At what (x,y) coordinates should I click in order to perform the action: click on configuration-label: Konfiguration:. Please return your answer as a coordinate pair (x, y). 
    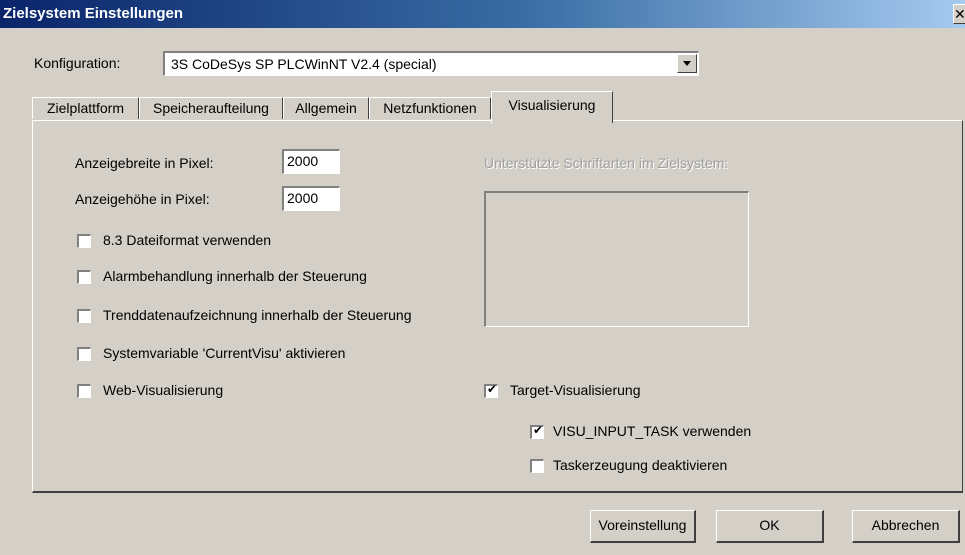
    Looking at the image, I should click on (77, 63).